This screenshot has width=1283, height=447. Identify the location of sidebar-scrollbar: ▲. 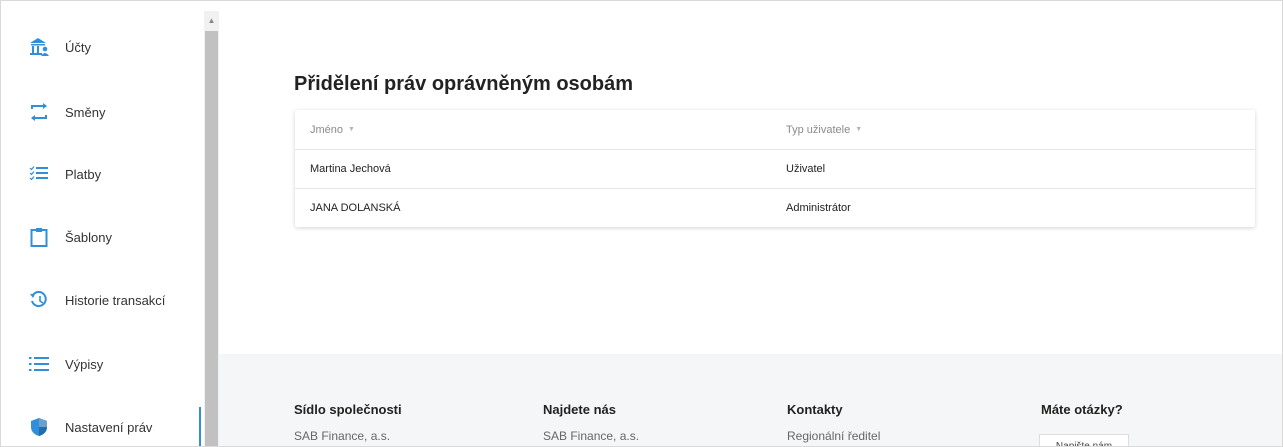
(211, 228).